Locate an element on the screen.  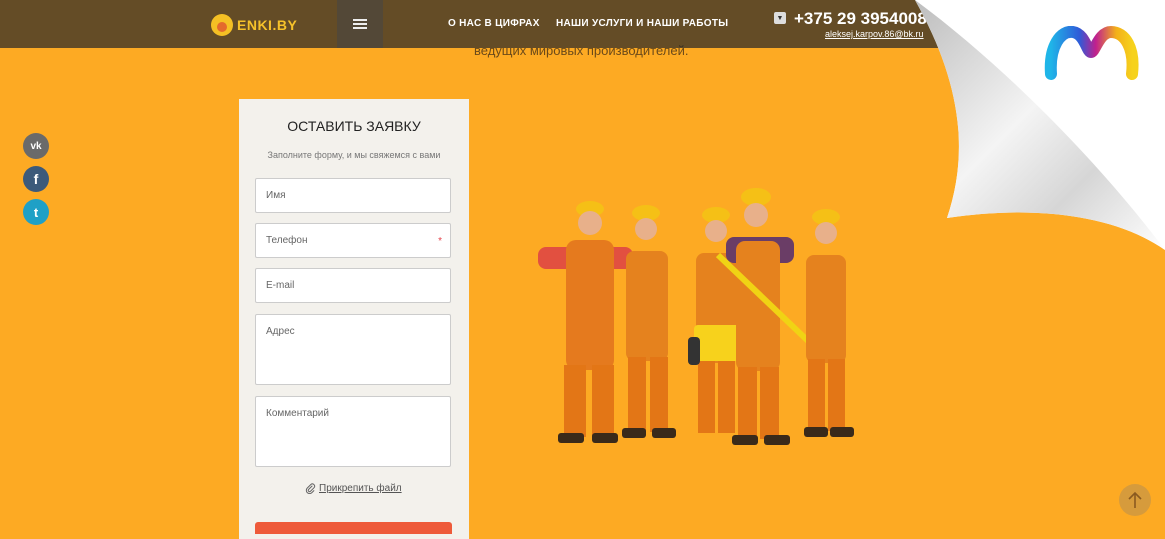
facebook-button: f is located at coordinates (36, 179).